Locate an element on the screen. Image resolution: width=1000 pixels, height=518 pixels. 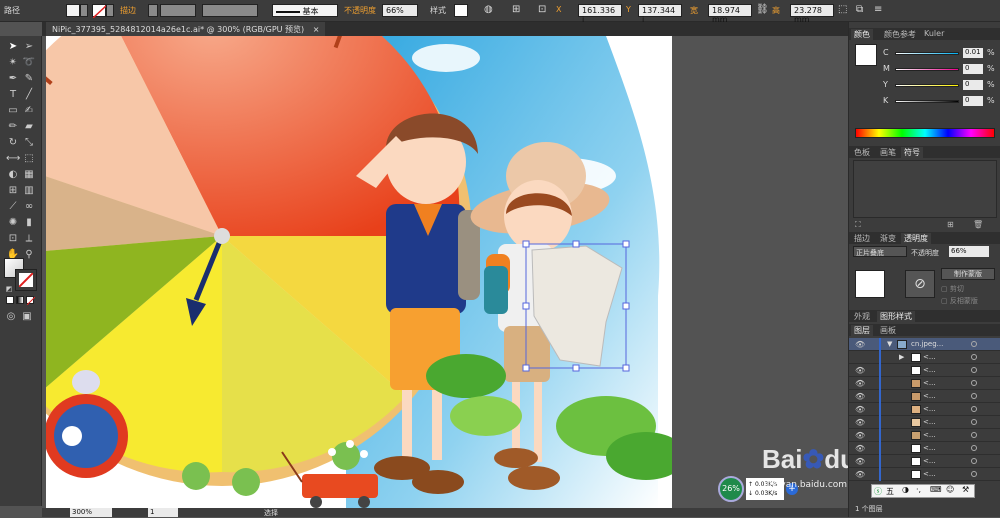
invert-mask-checkbox: ▢ 反相蒙版 is located at coordinates (959, 301).